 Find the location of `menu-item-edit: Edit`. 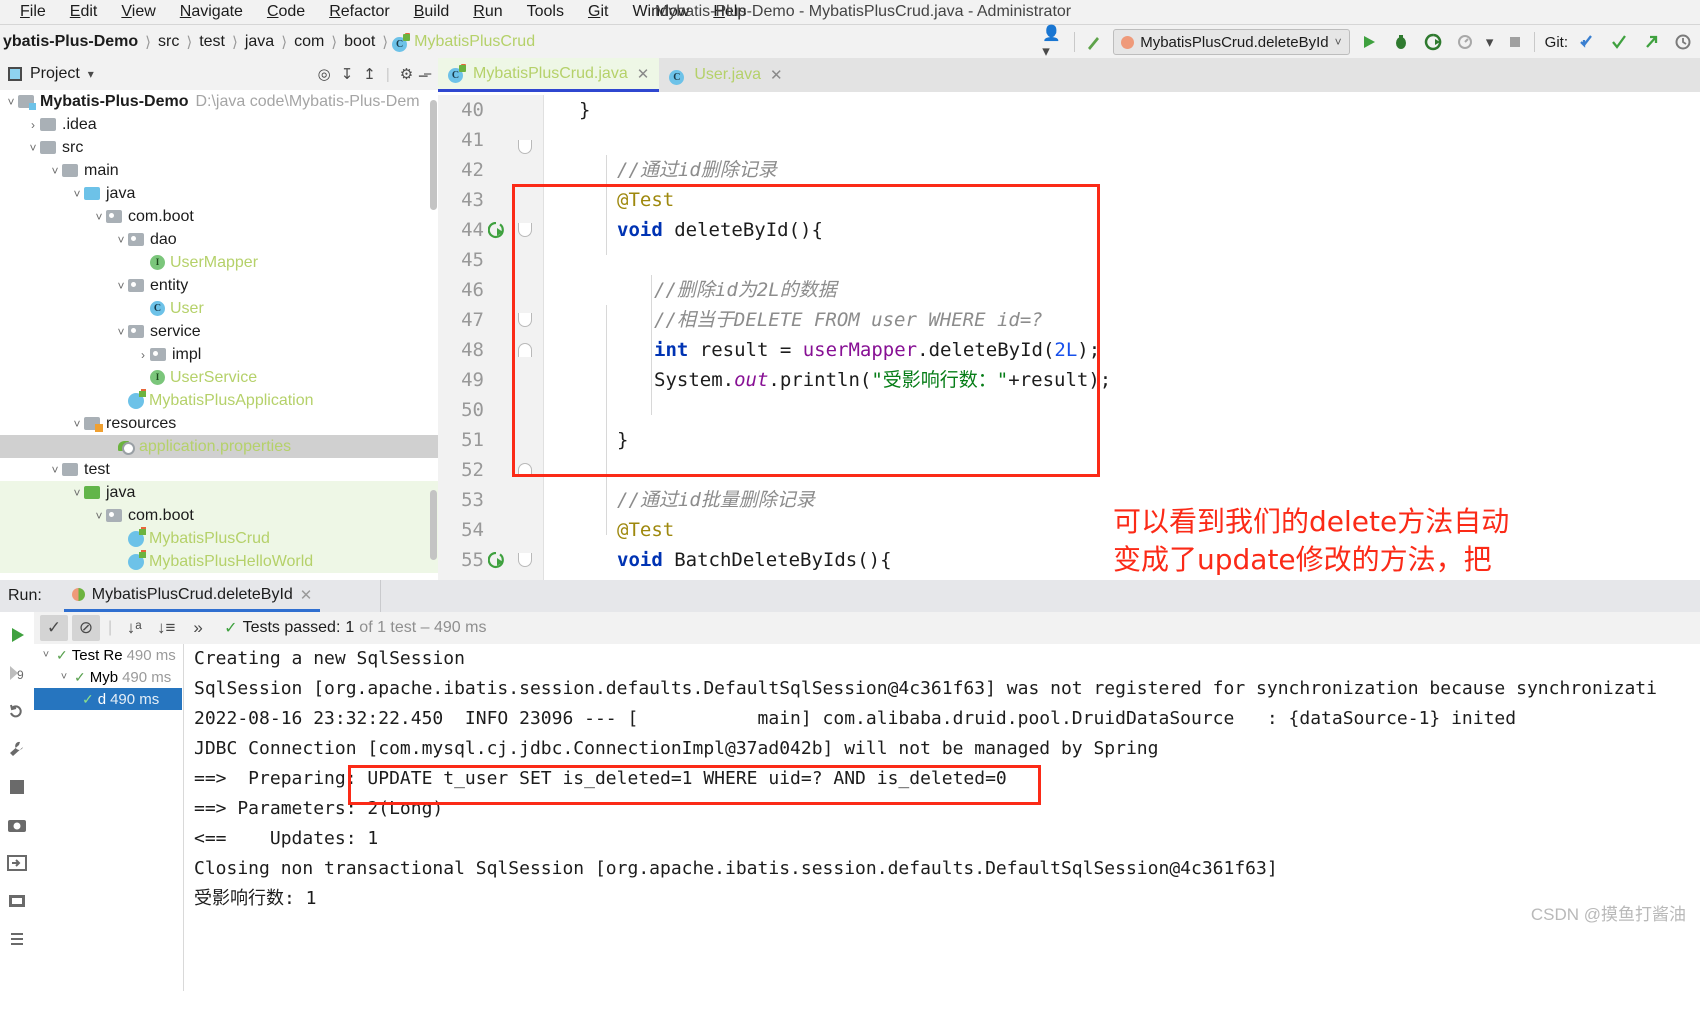

menu-item-edit: Edit is located at coordinates (84, 12).